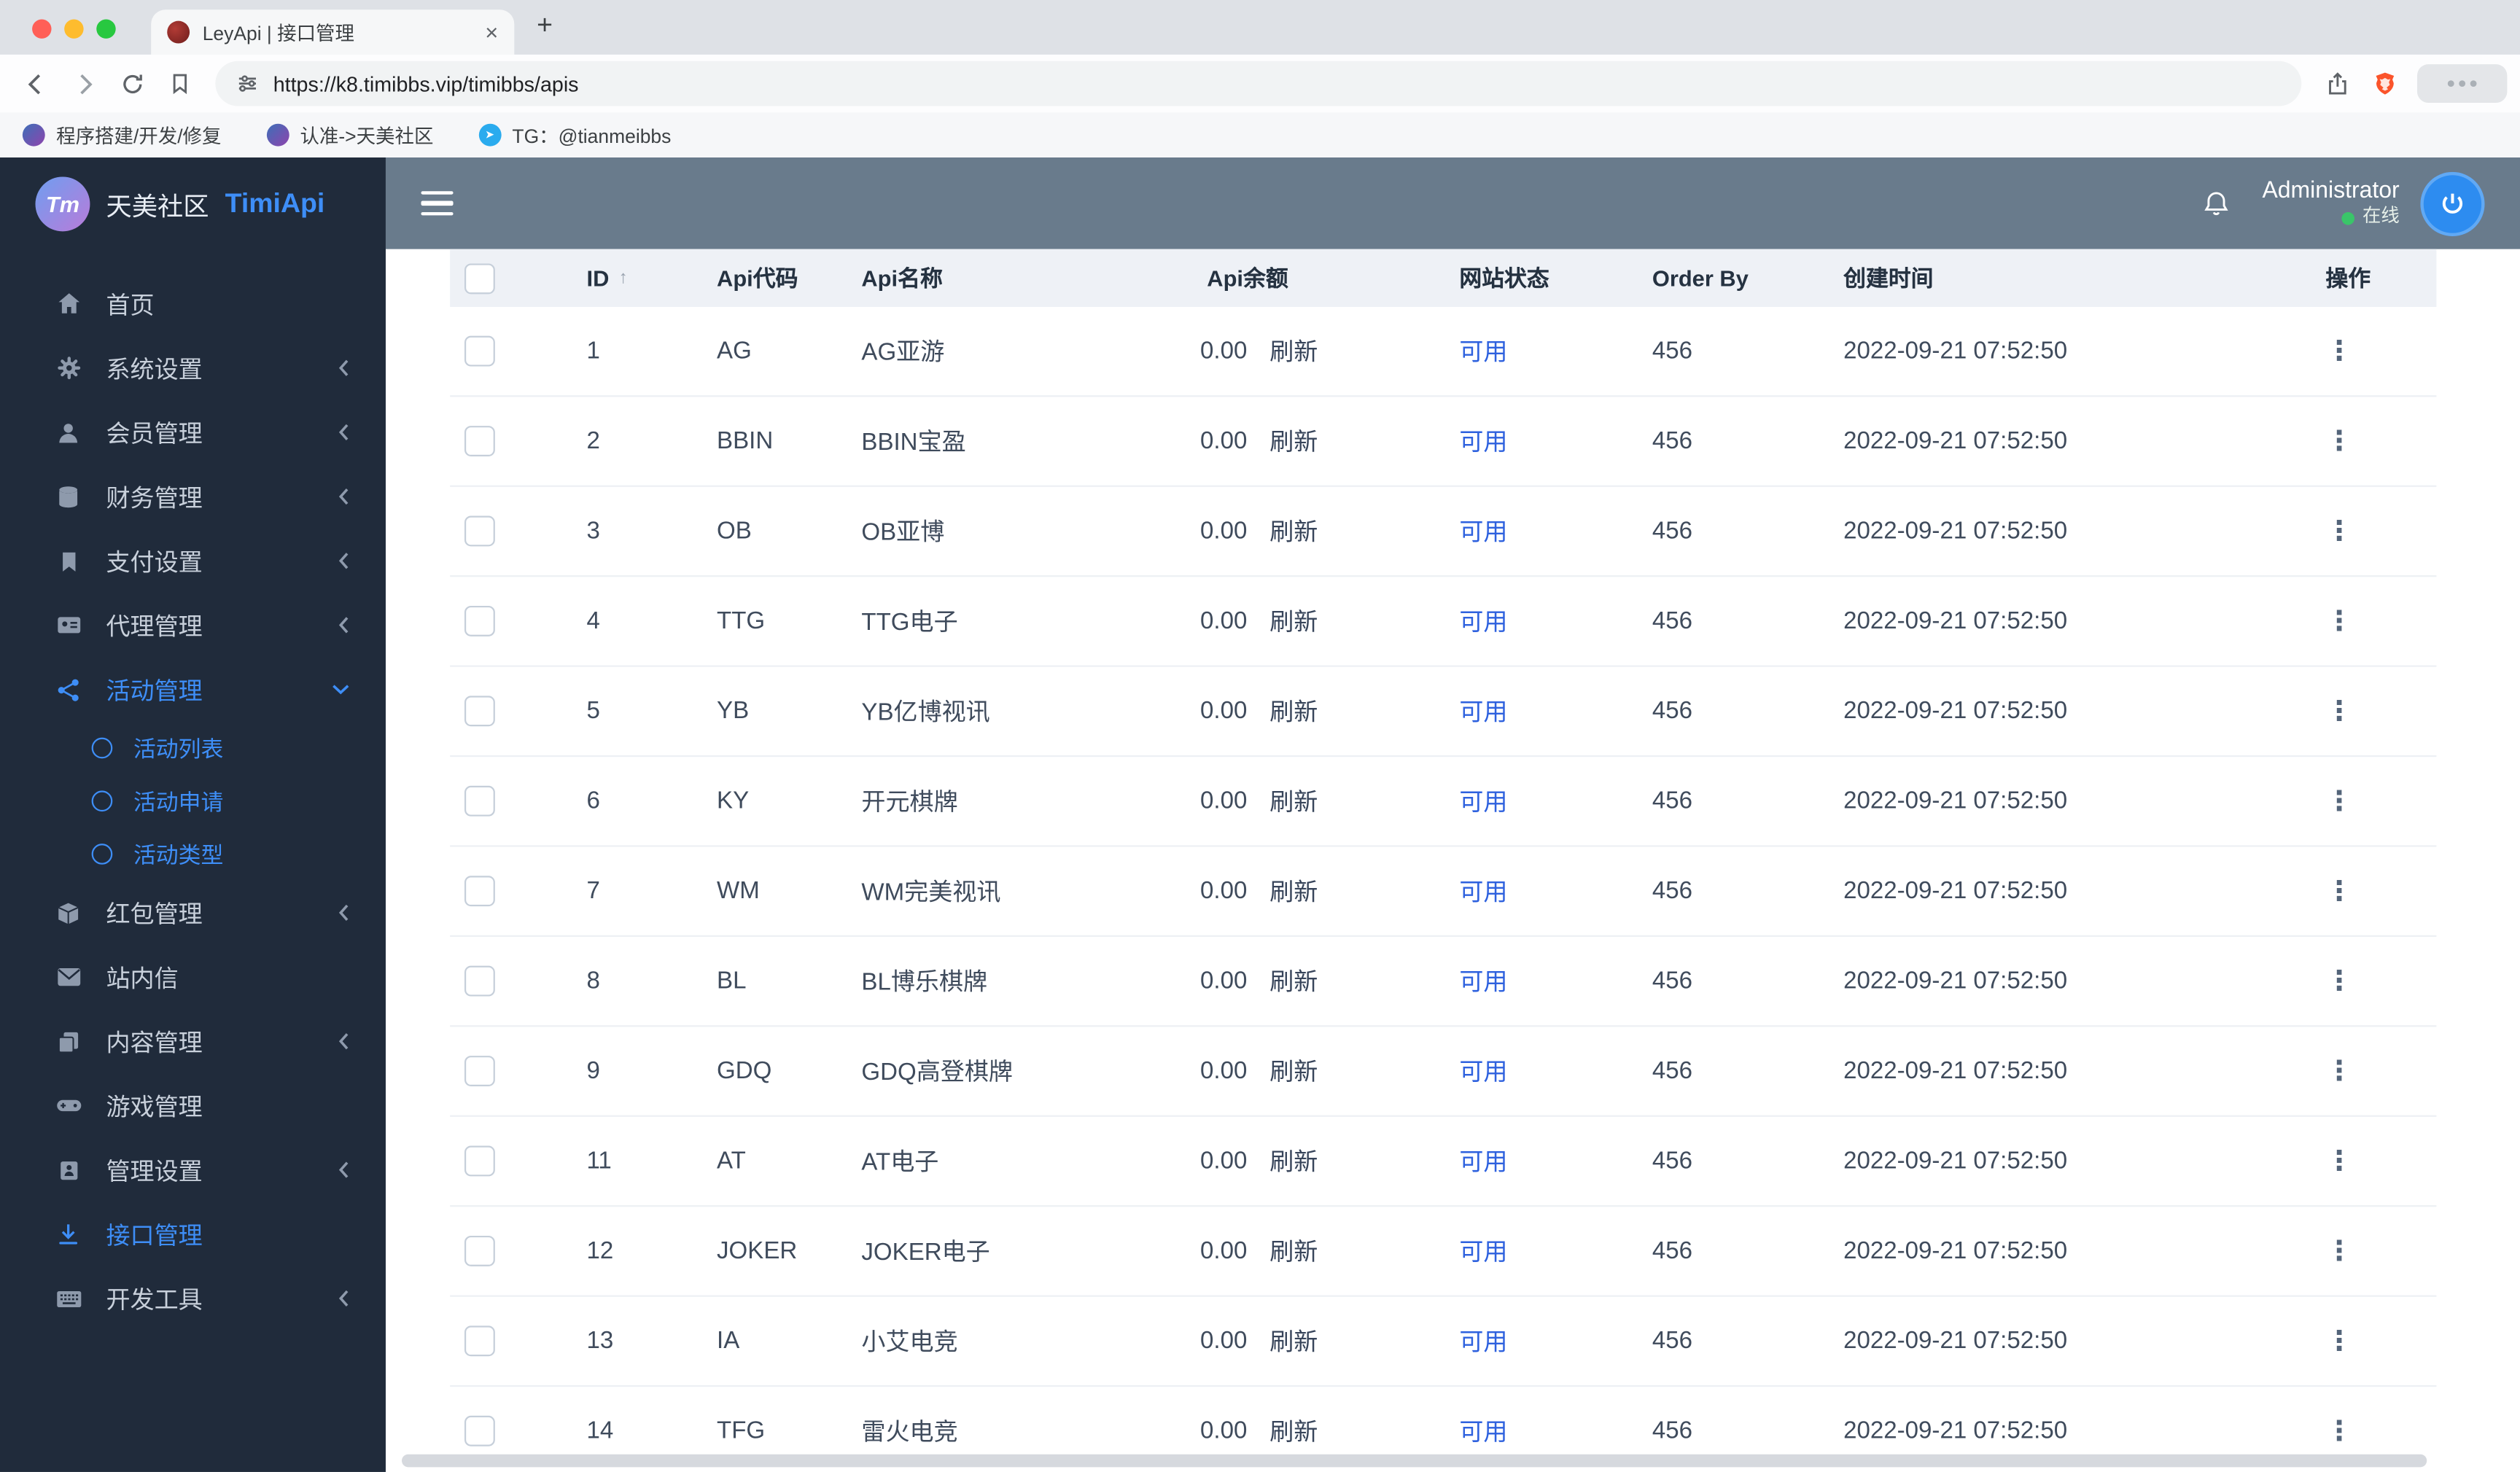  I want to click on maximize-window-button, so click(106, 29).